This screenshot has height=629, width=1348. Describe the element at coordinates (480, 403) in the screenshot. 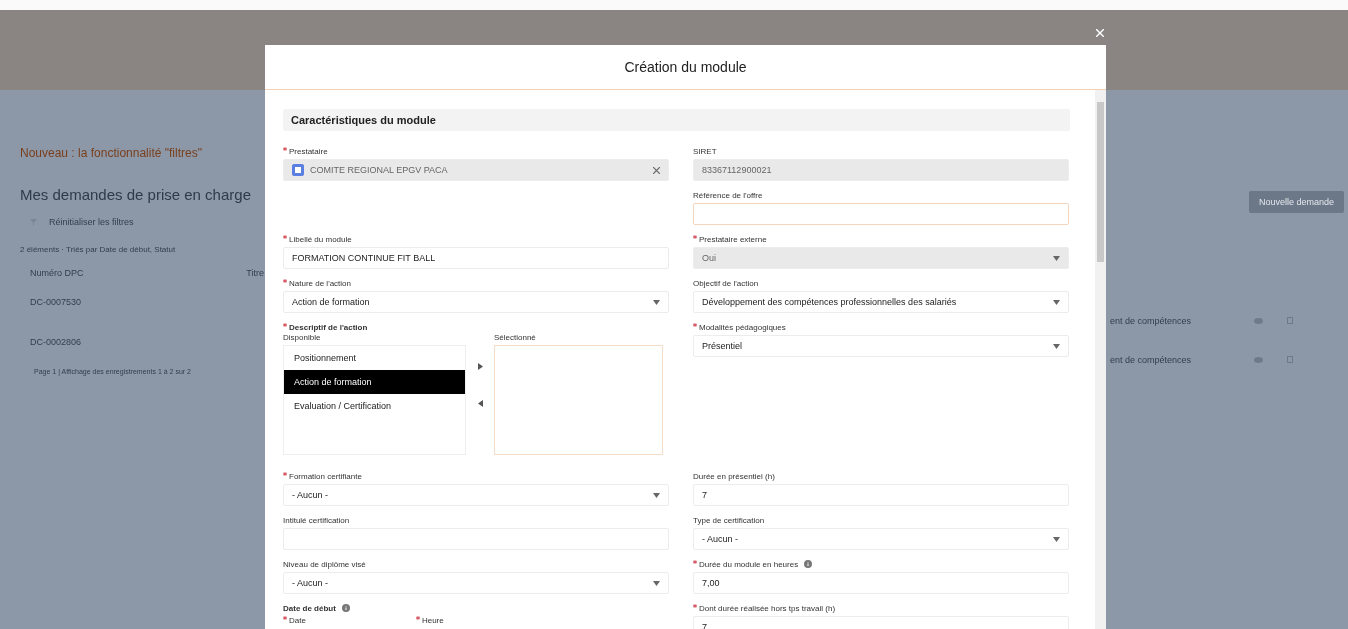

I see `move-left-icon` at that location.